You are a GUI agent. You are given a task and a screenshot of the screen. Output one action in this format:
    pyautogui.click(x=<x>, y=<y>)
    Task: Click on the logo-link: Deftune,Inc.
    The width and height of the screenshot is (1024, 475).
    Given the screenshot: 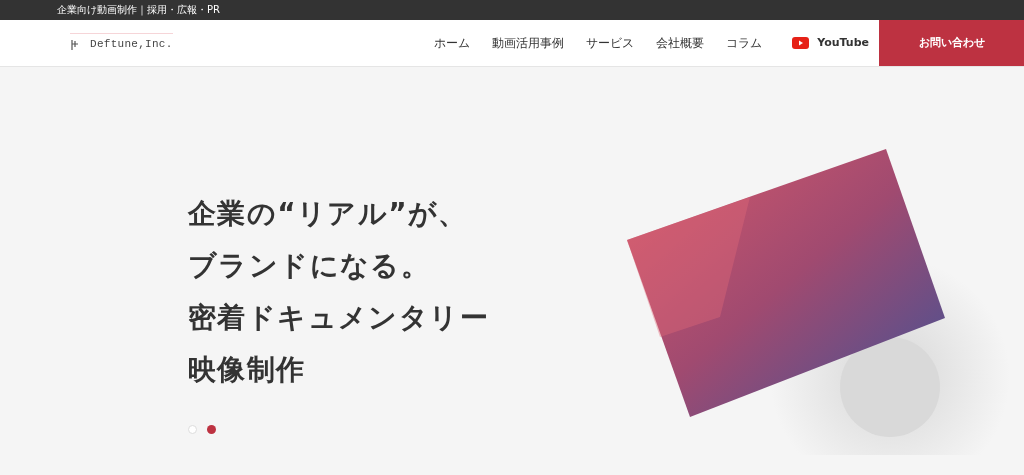 What is the action you would take?
    pyautogui.click(x=131, y=44)
    